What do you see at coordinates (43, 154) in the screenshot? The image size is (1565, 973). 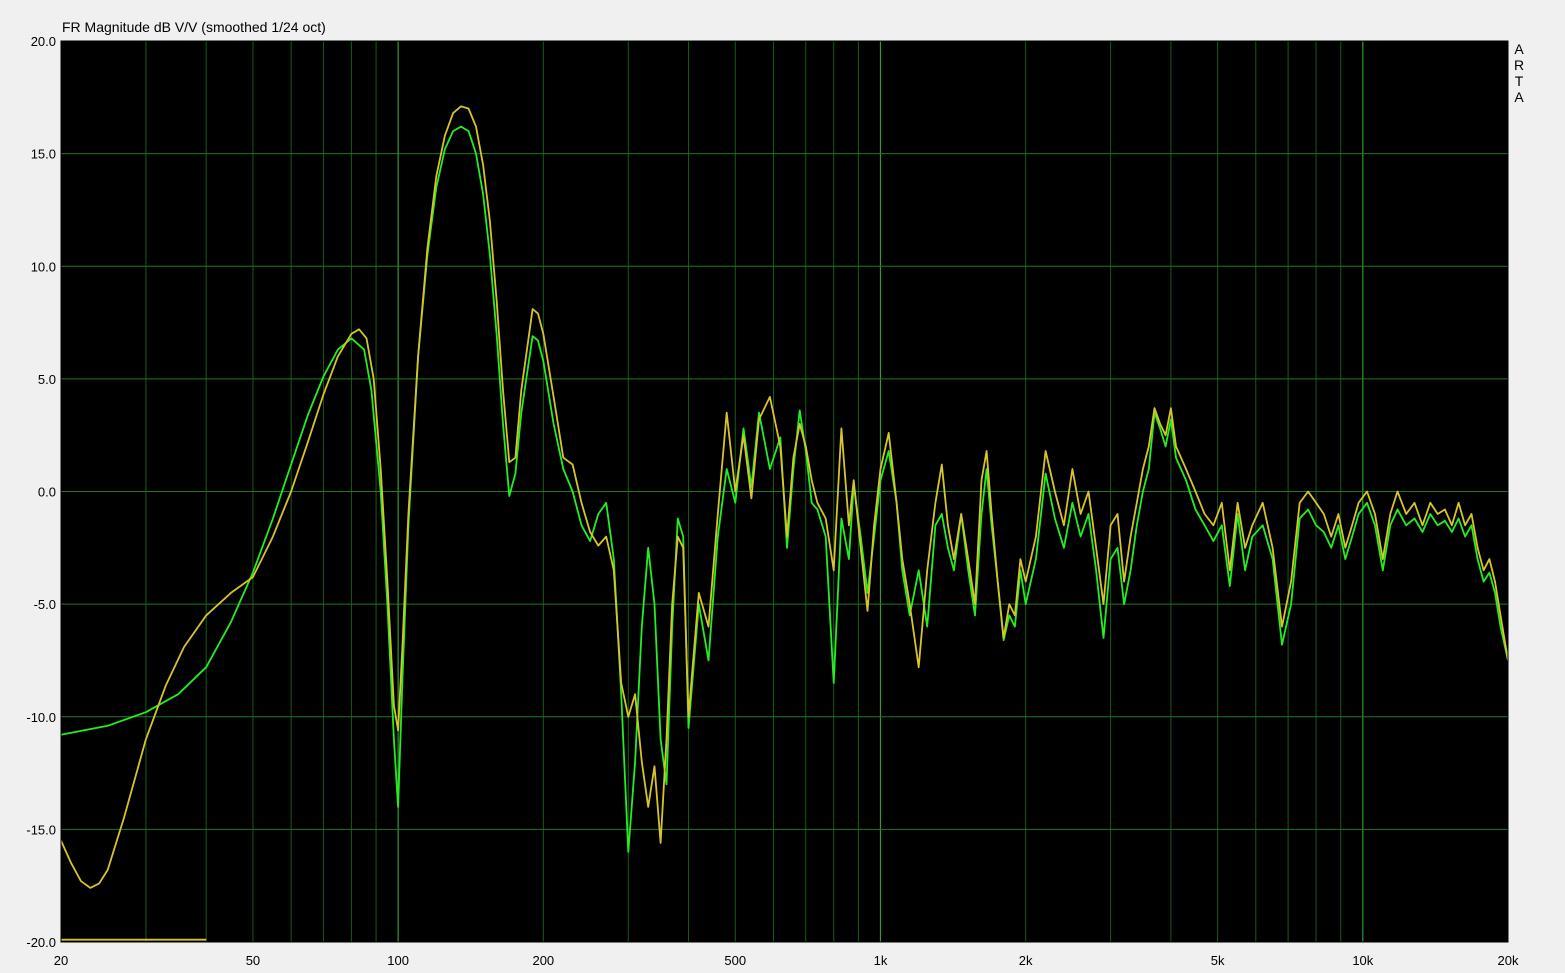 I see `y-tick-label: 15.0` at bounding box center [43, 154].